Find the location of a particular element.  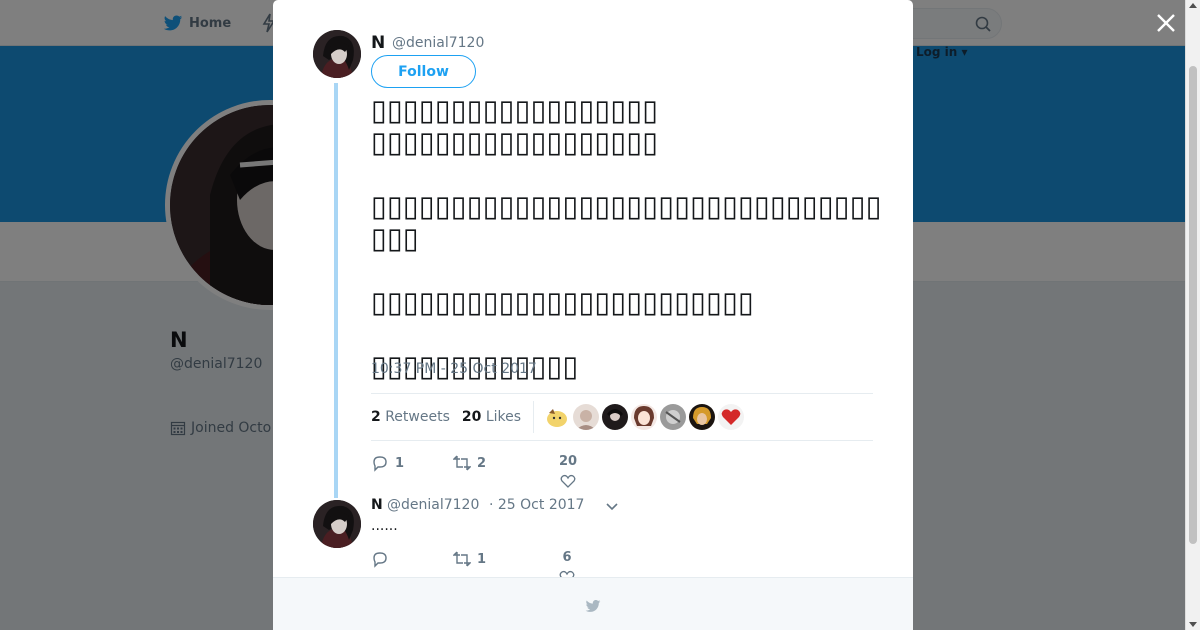

tweet-stats: 2 Retweets 20 Likes is located at coordinates (622, 417).